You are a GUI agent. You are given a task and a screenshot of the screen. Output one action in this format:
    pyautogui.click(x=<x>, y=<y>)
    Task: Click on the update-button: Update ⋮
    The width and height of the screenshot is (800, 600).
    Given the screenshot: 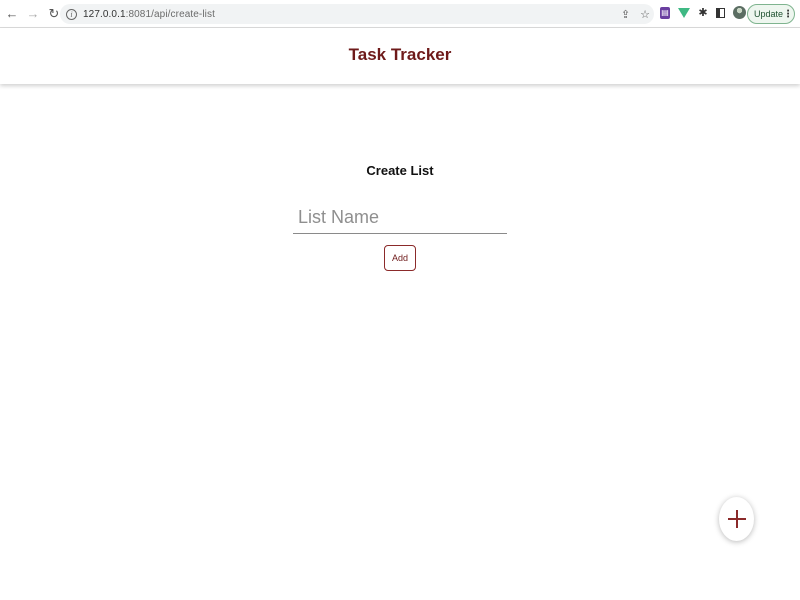 What is the action you would take?
    pyautogui.click(x=771, y=14)
    